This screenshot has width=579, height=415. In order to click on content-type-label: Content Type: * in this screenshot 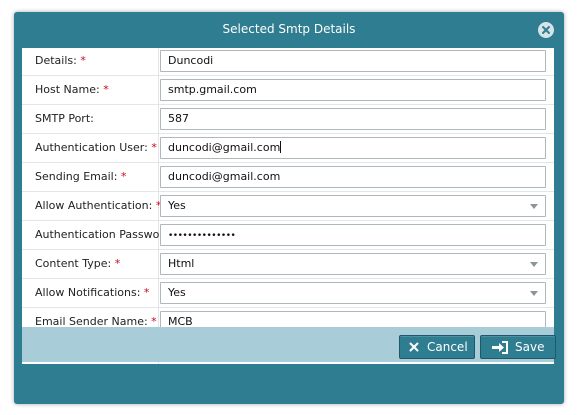, I will do `click(78, 263)`.